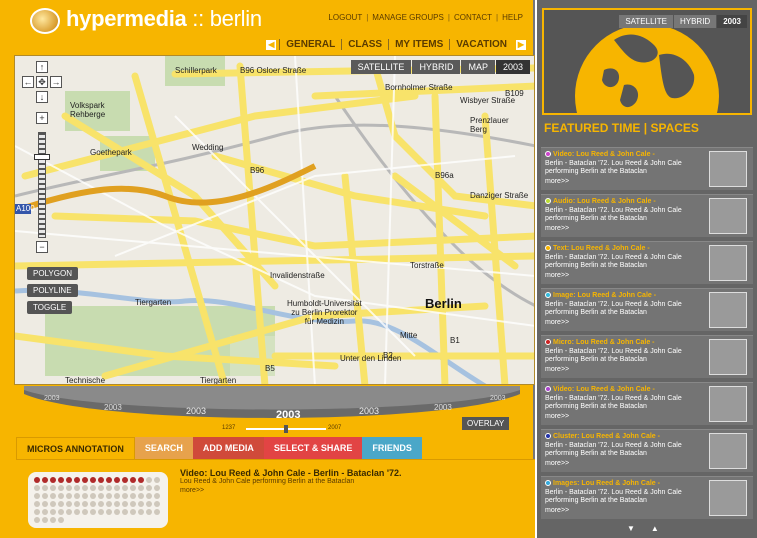  I want to click on globe-toggle-hybrid: HYBRID, so click(695, 21).